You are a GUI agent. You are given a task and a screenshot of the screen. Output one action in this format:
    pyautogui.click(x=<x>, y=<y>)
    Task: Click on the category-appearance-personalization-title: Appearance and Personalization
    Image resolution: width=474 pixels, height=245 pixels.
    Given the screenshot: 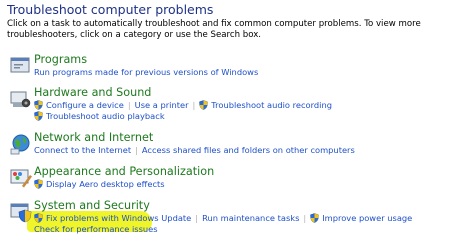 What is the action you would take?
    pyautogui.click(x=124, y=171)
    